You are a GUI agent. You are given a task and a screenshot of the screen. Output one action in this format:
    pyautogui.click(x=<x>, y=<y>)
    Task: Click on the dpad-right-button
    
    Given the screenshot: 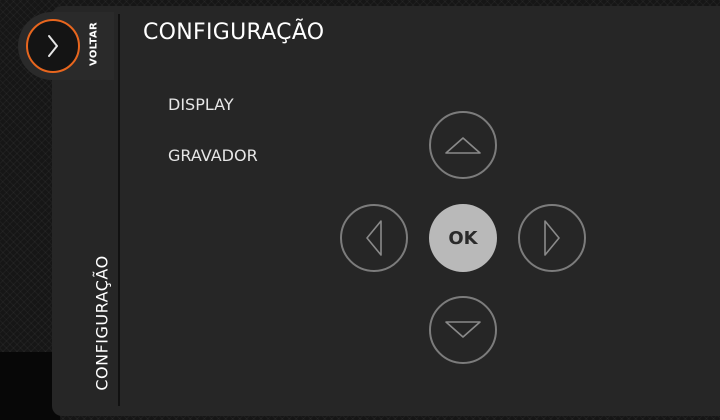 What is the action you would take?
    pyautogui.click(x=552, y=238)
    